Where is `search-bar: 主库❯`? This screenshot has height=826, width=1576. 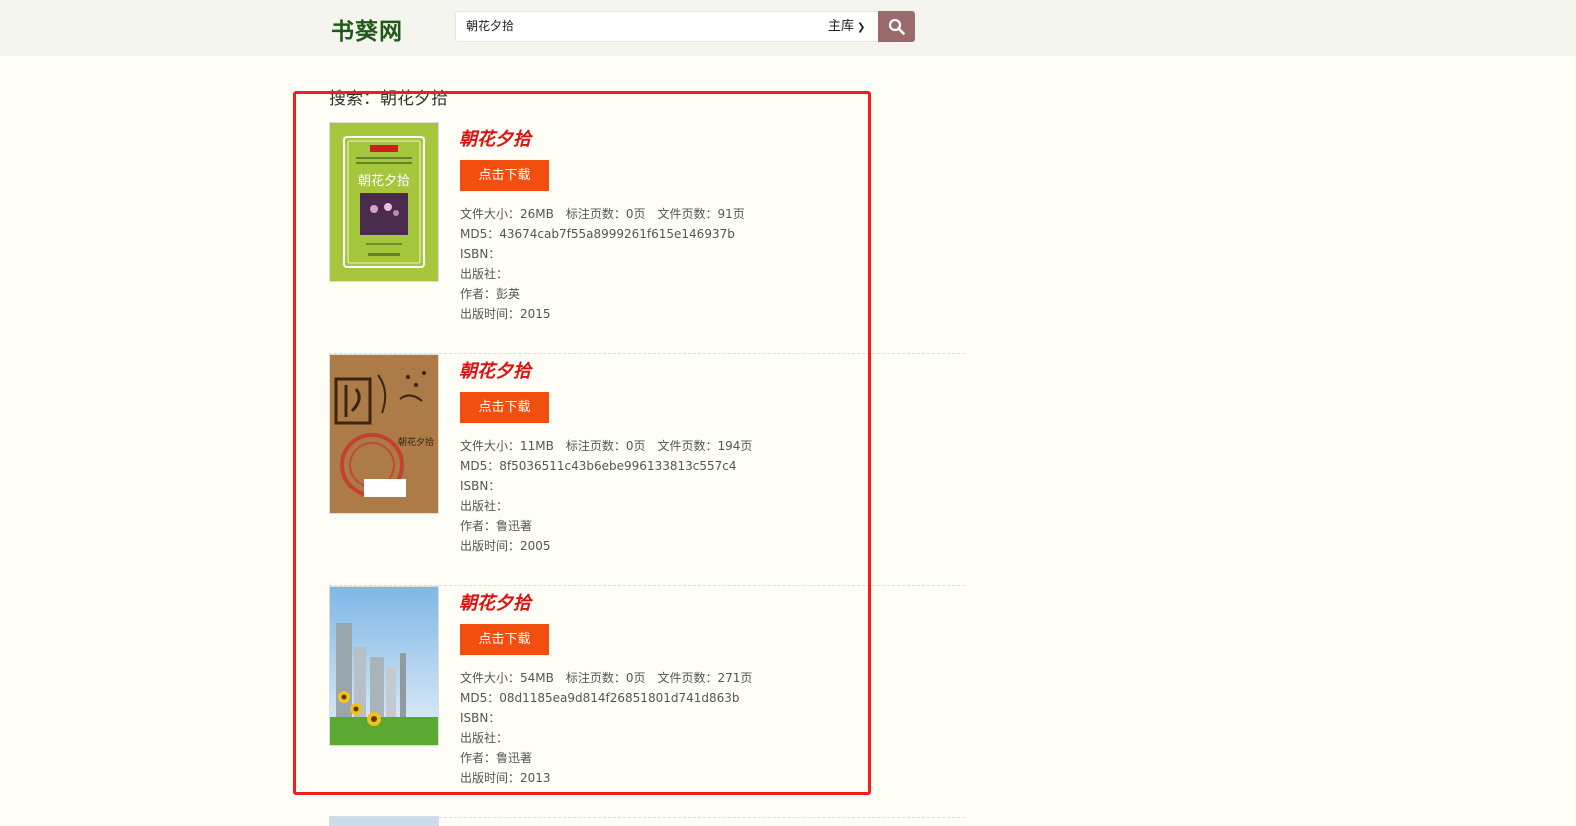
search-bar: 主库❯ is located at coordinates (685, 26).